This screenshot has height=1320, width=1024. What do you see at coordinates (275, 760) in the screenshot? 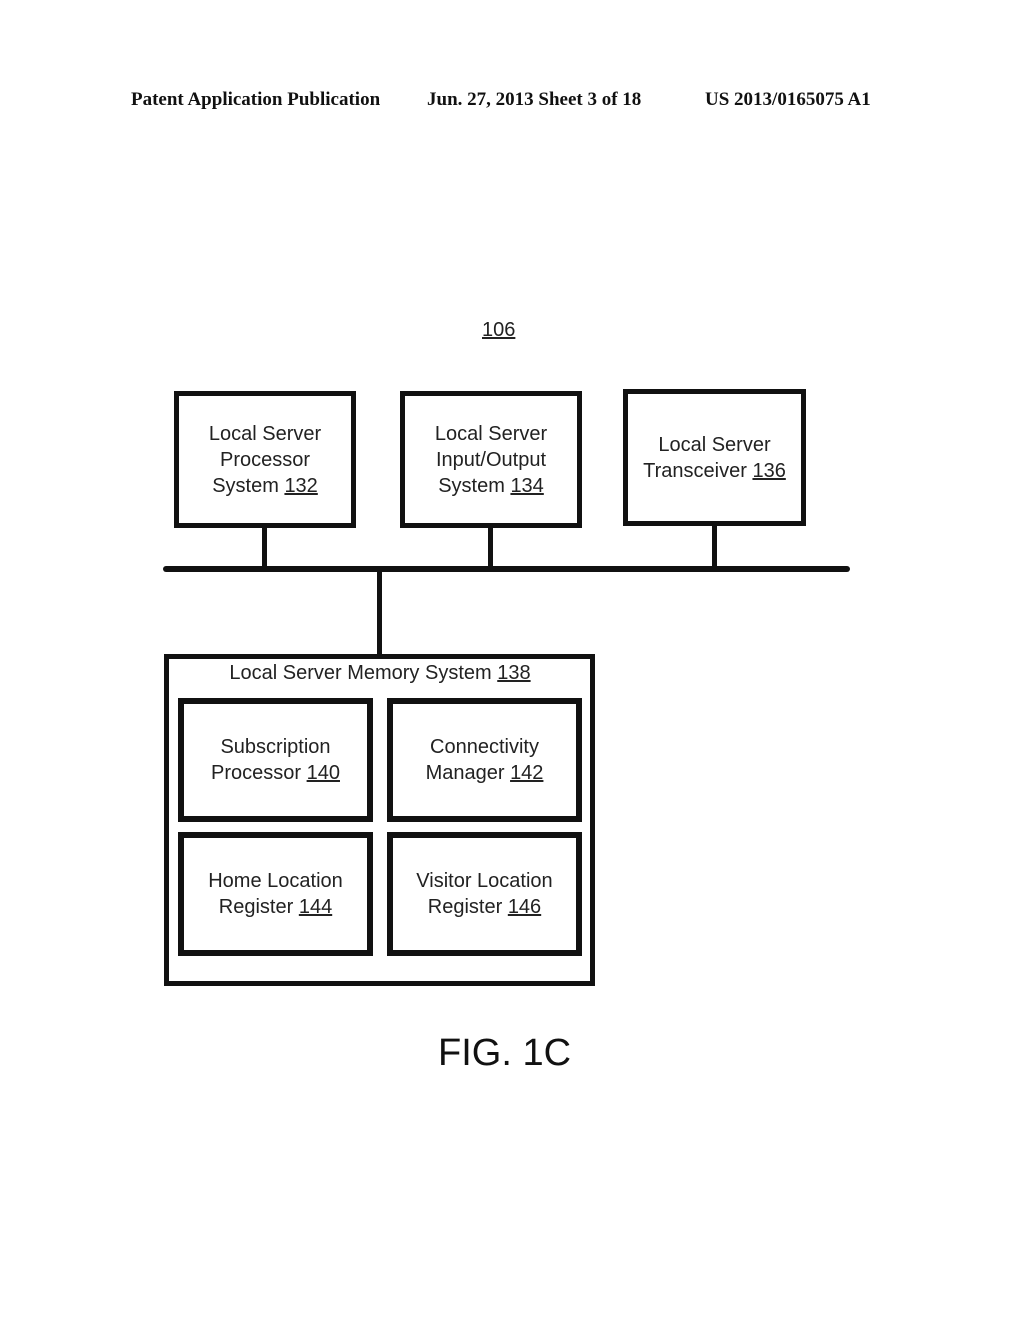
I see `subscription-processor-block: Subscription Processor 140` at bounding box center [275, 760].